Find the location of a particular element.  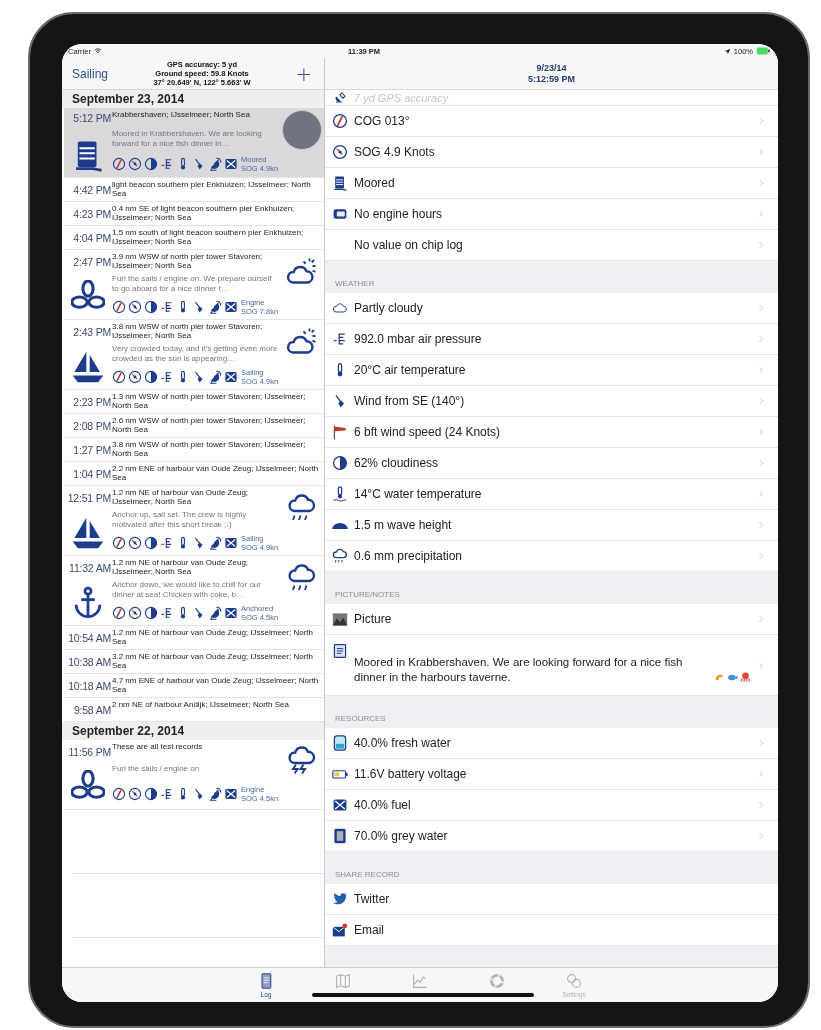

entry-location: 2.2 nm ENE of harbour van Oude Zeug; IJsselmeer; North Sea is located at coordinates (216, 472).